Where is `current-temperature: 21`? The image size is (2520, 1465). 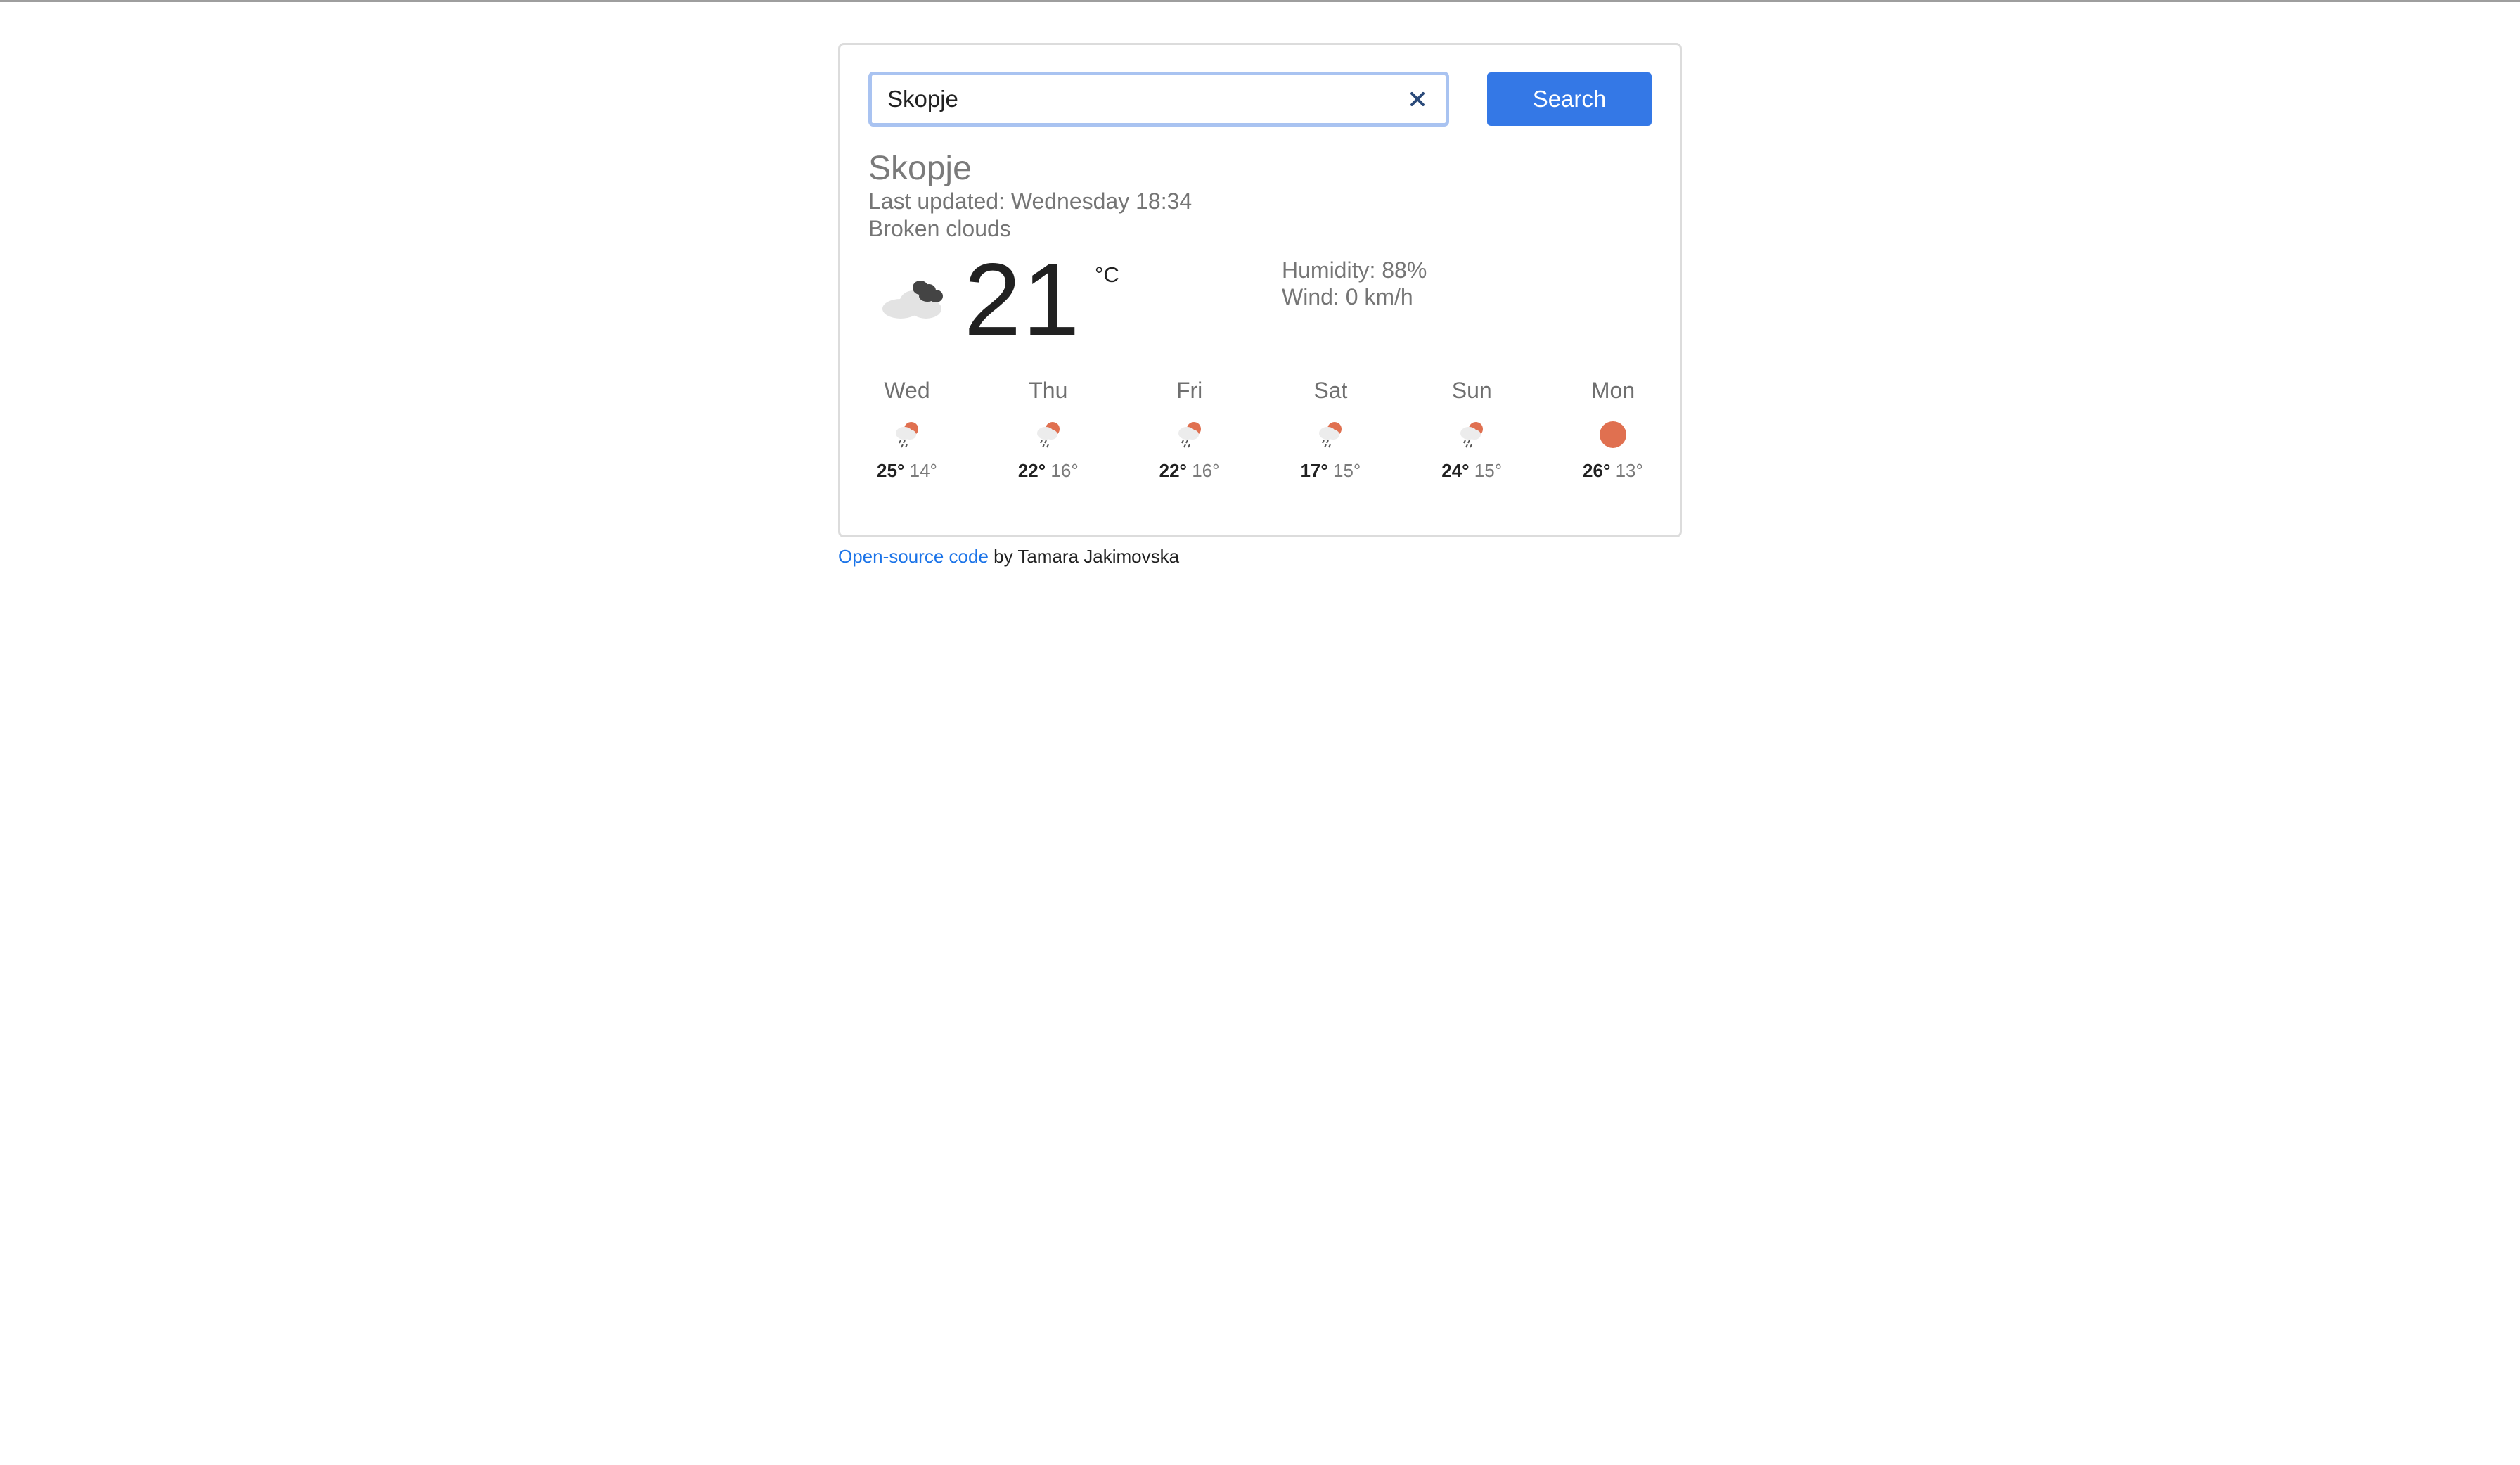 current-temperature: 21 is located at coordinates (1022, 299).